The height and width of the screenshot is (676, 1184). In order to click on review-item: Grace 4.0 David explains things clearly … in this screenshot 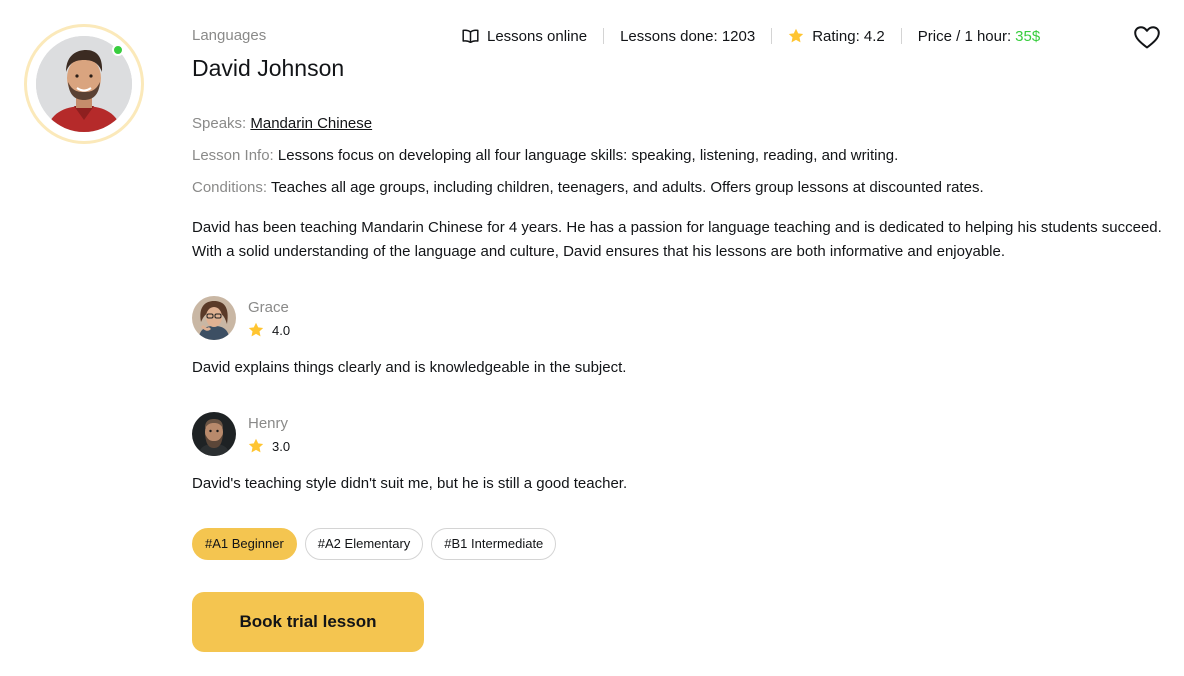, I will do `click(642, 341)`.